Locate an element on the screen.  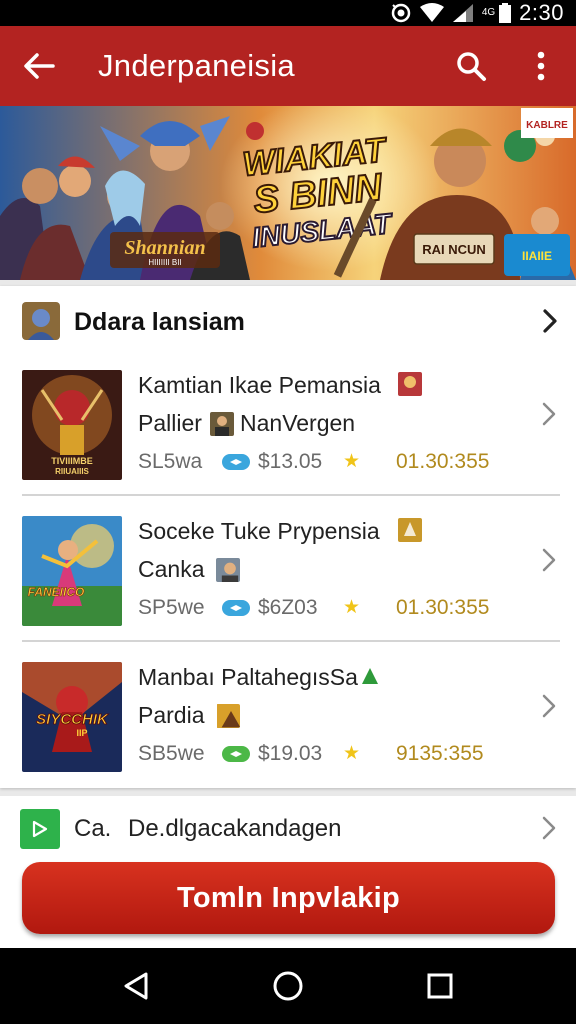
nav-recents-button is located at coordinates (440, 986).